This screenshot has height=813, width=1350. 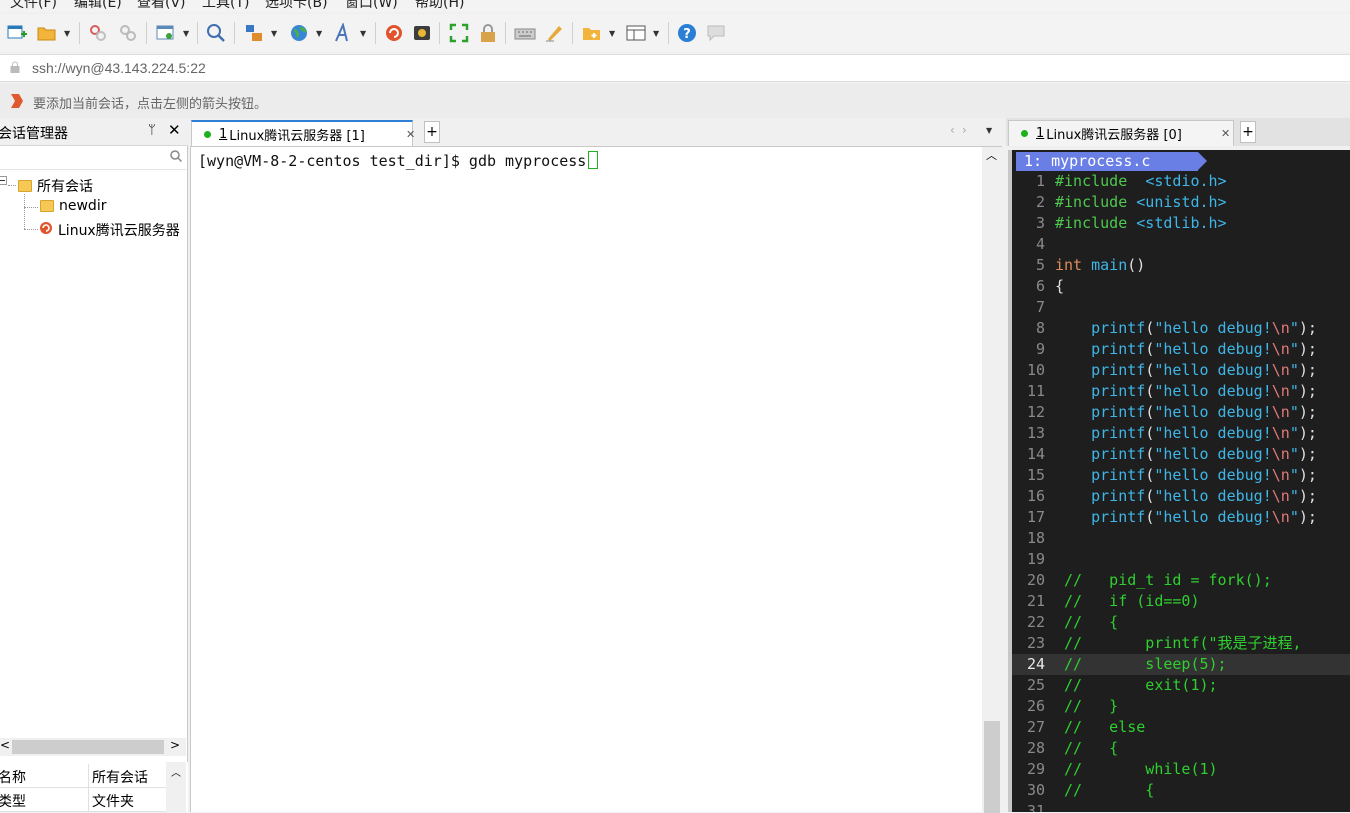 What do you see at coordinates (1114, 135) in the screenshot?
I see `tab-label: Linux腾讯云服务器 [0]` at bounding box center [1114, 135].